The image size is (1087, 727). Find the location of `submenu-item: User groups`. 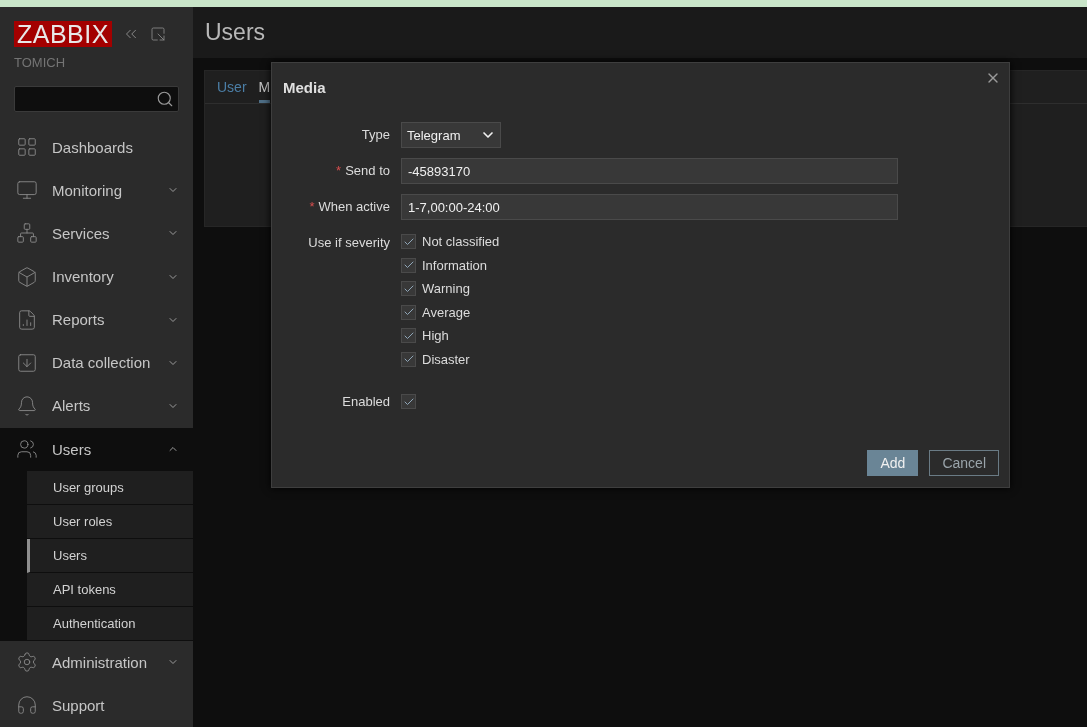

submenu-item: User groups is located at coordinates (110, 487).